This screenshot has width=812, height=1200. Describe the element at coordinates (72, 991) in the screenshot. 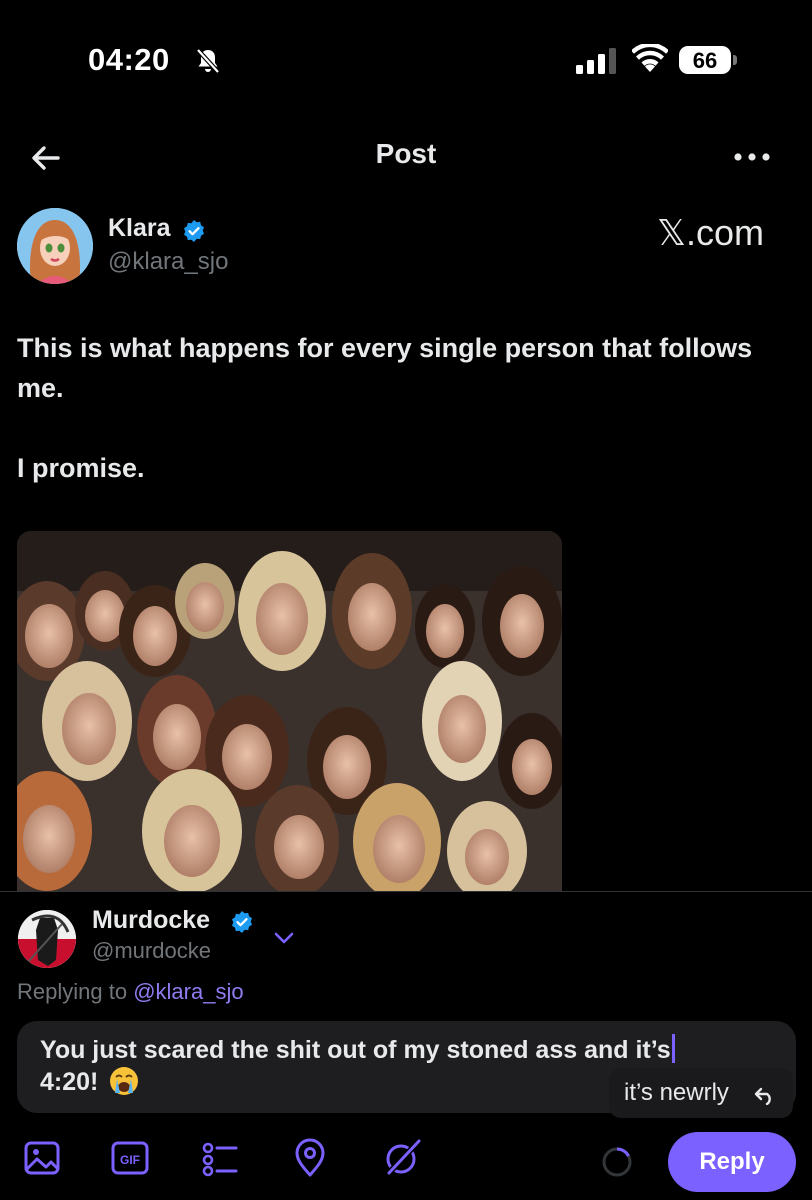

I see `replying-prefix: Replying to` at that location.